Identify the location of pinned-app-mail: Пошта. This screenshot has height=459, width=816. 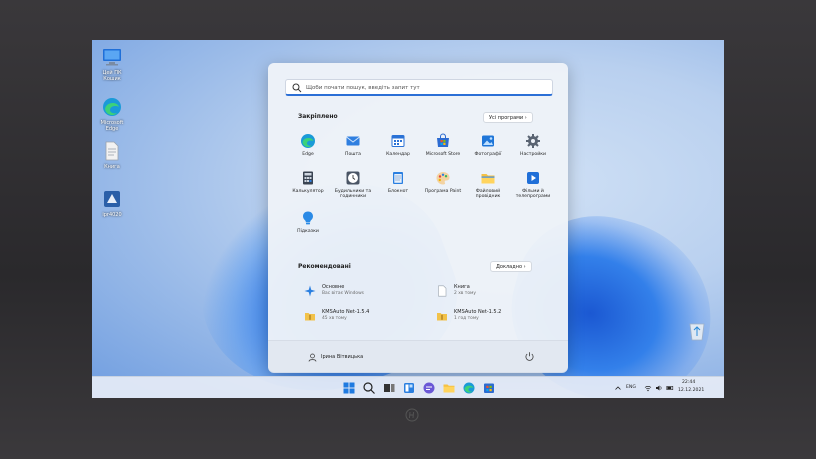
(353, 145).